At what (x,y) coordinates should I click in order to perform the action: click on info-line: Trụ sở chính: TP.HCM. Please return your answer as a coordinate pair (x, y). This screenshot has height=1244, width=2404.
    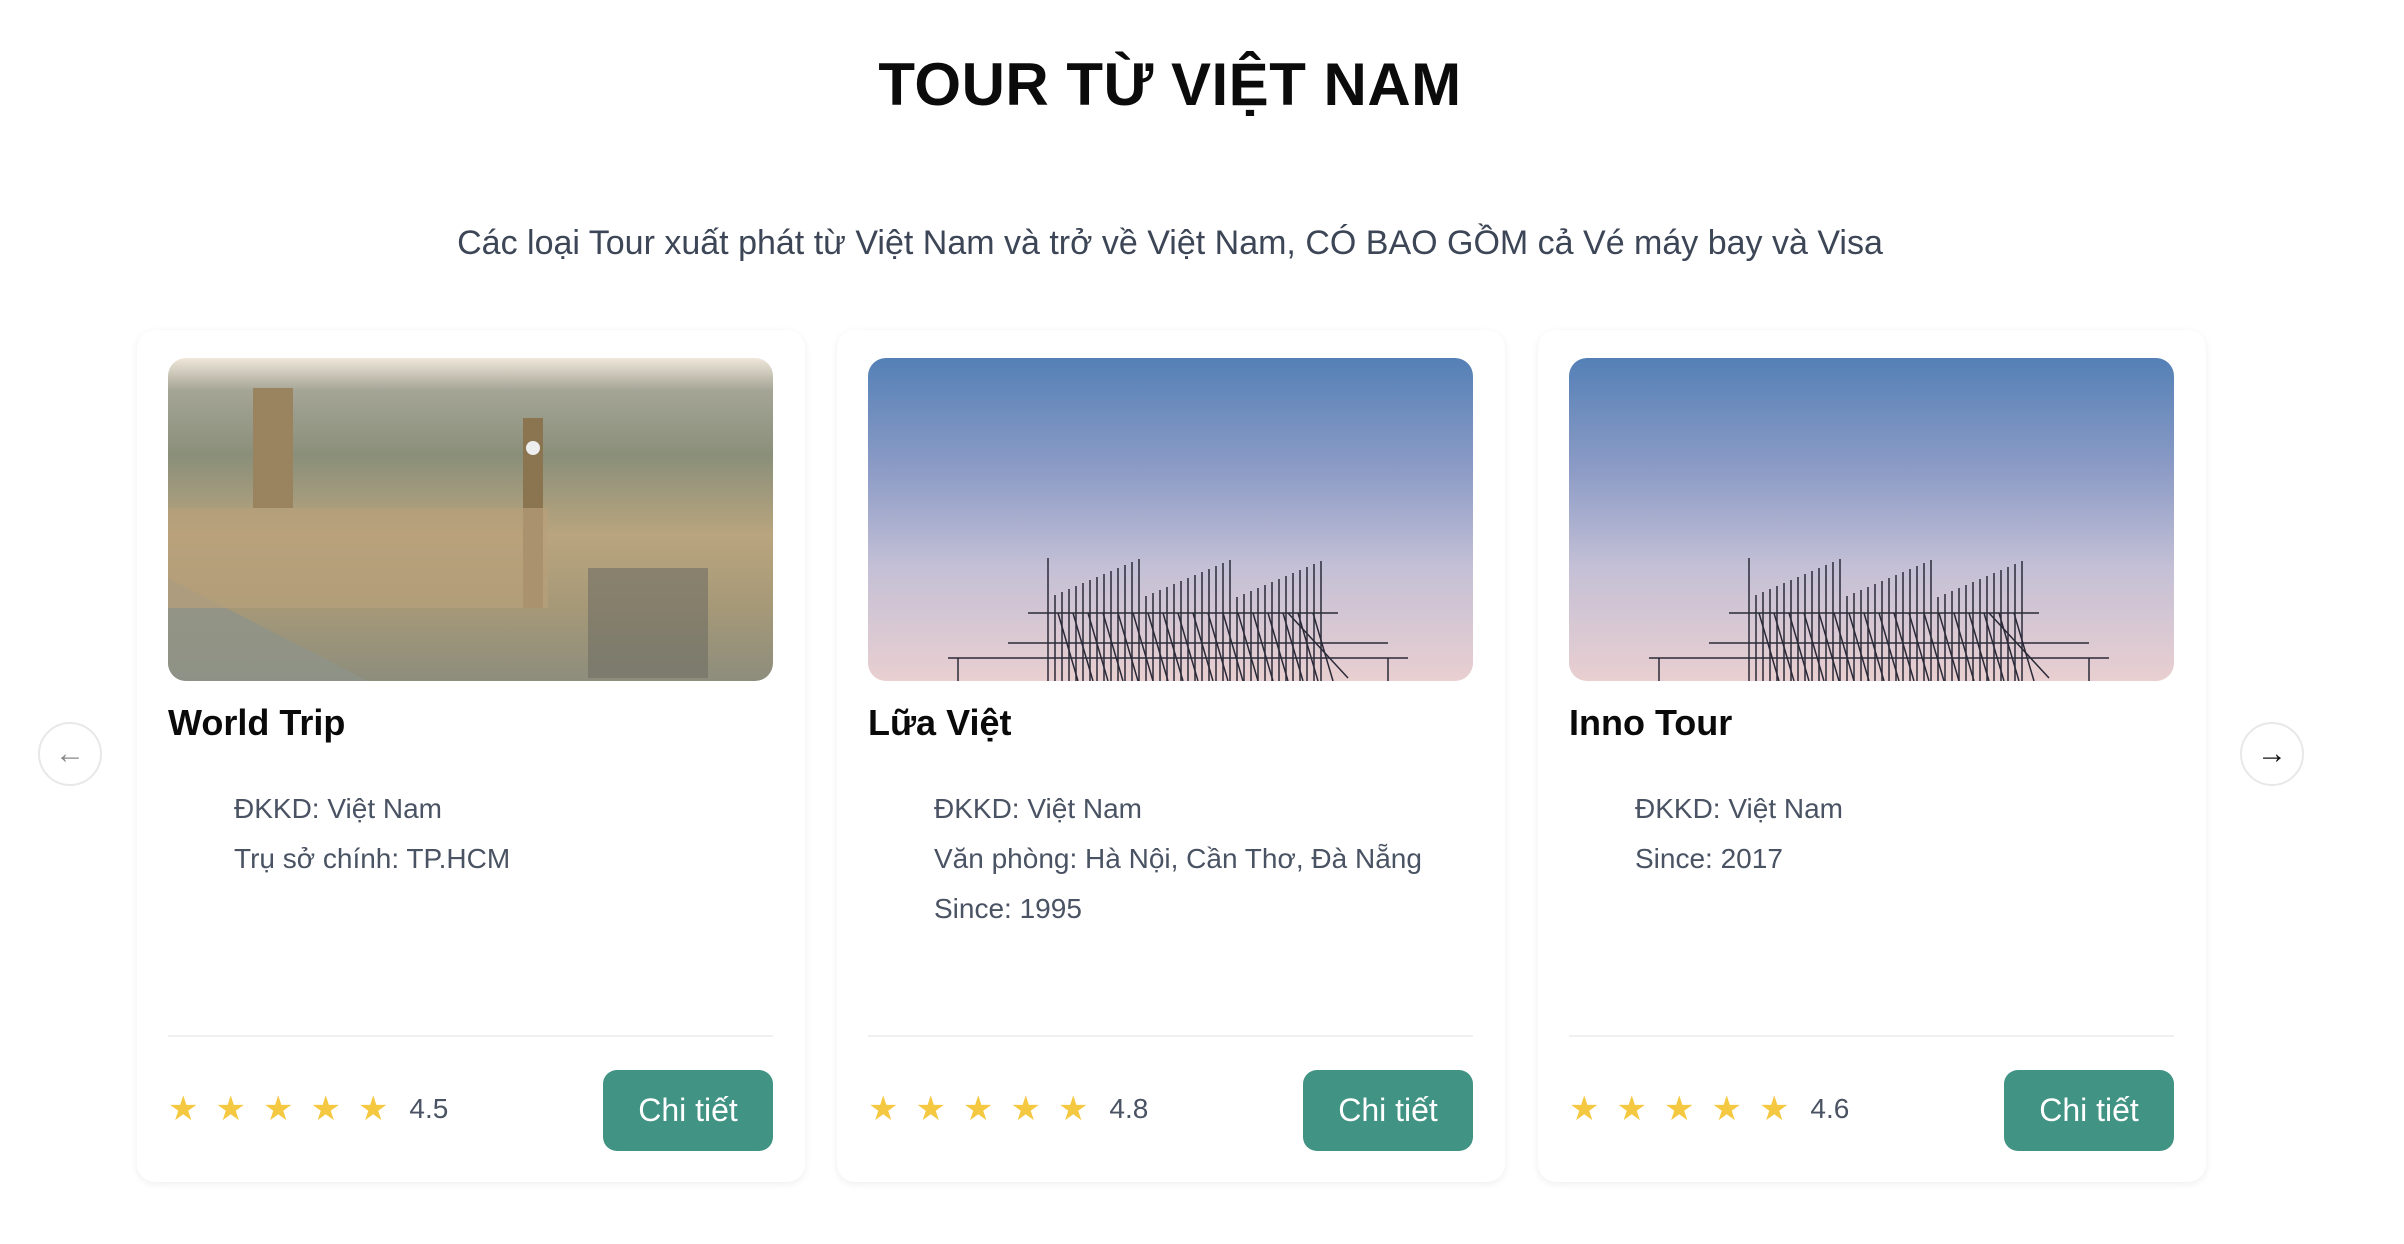
    Looking at the image, I should click on (372, 858).